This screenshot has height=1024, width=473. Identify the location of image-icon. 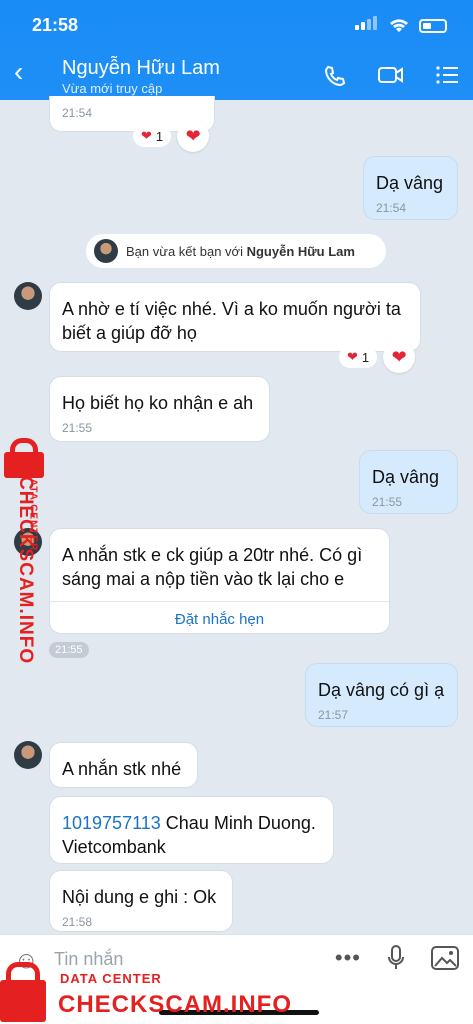
(445, 958).